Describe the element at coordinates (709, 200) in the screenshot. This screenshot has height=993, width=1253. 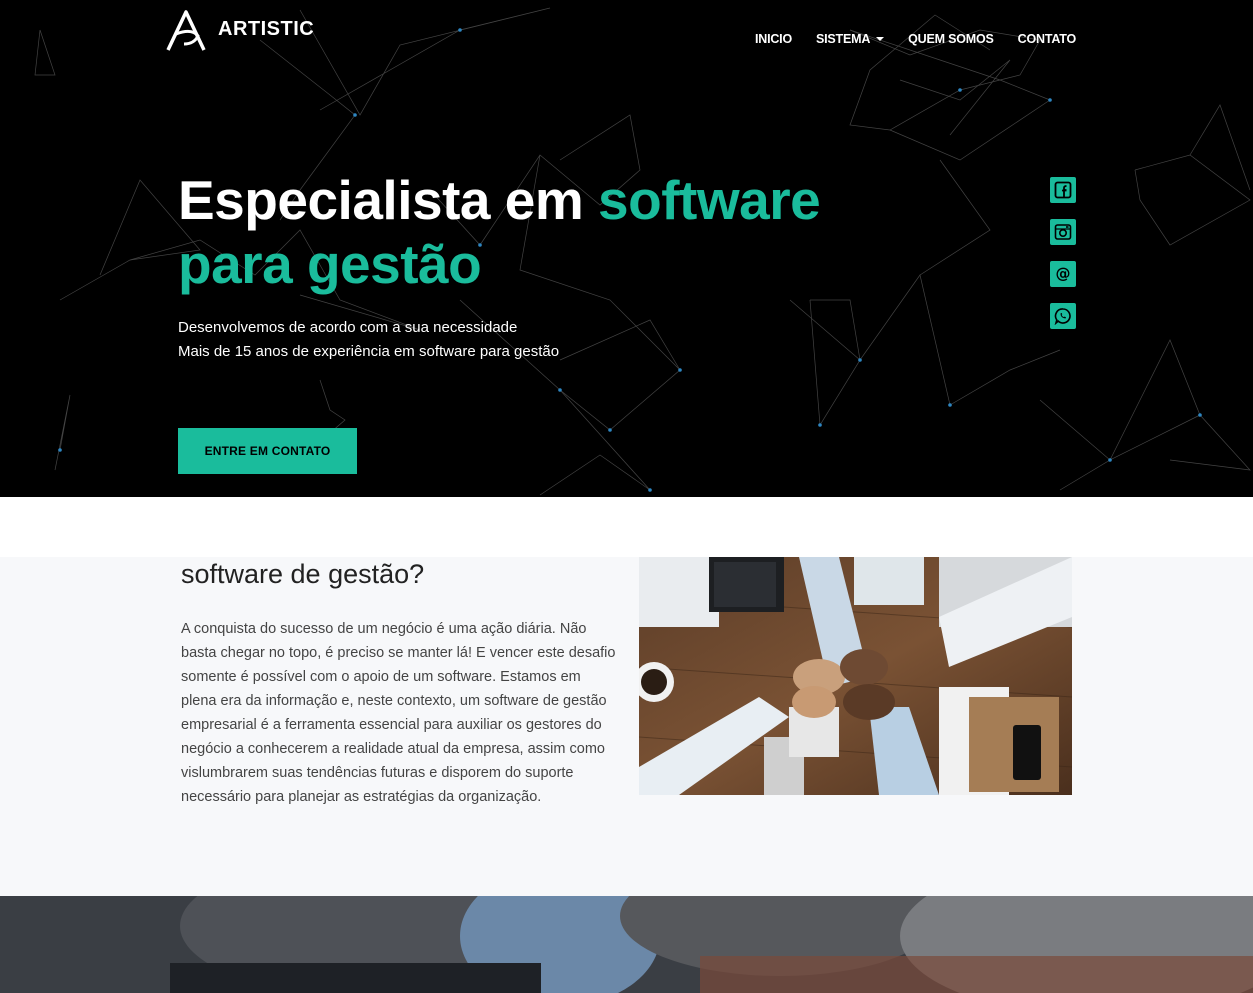
I see `hero-title-accent: software` at that location.